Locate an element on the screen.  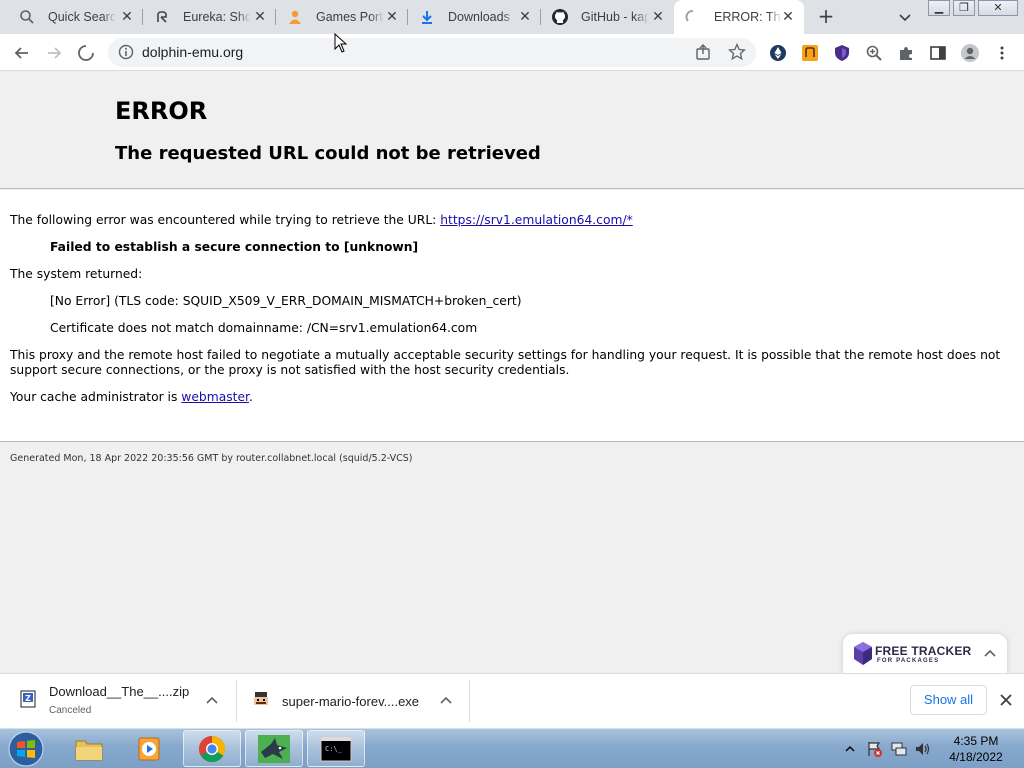
tab-eureka-shop: Eureka: Shop ✕ is located at coordinates (209, 17).